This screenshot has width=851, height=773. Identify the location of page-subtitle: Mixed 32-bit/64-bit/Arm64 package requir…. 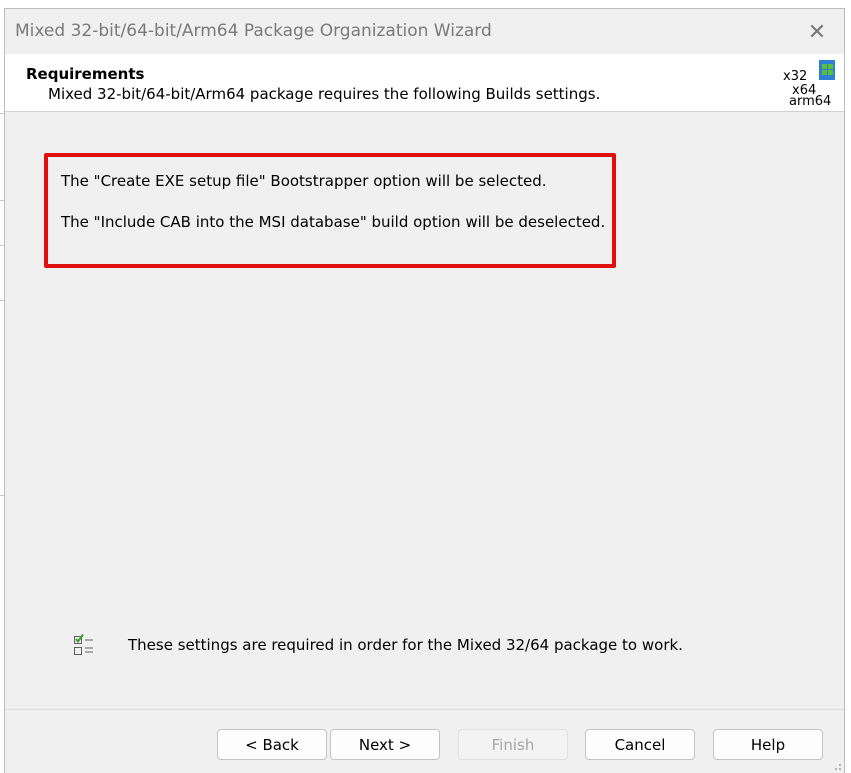
(324, 94).